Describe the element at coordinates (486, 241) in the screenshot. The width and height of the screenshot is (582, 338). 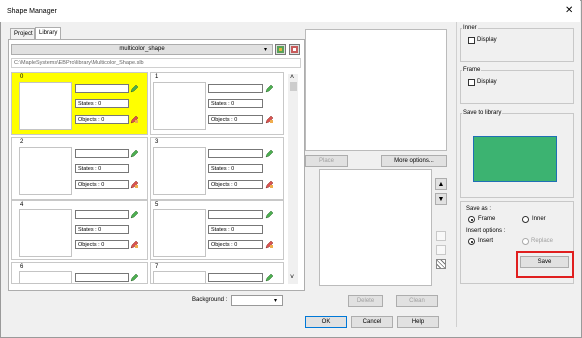
I see `insert-label: Insert` at that location.